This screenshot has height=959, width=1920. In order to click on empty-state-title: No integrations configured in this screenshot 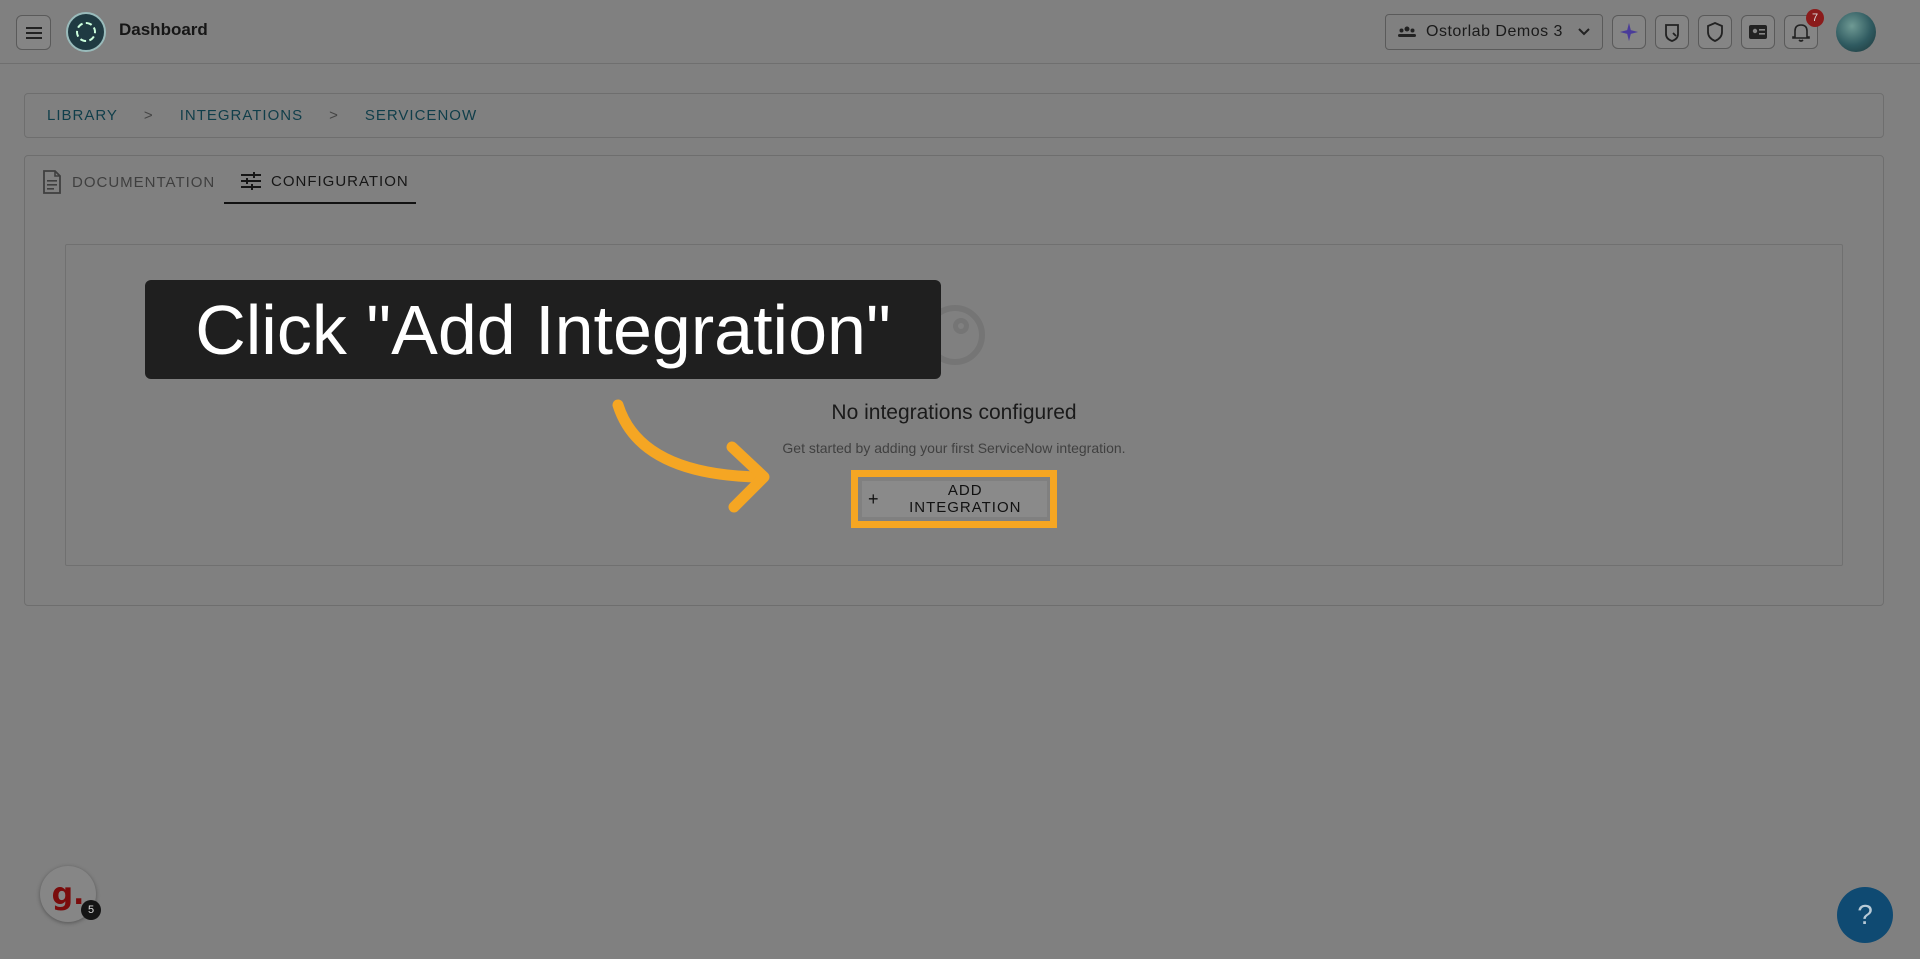, I will do `click(954, 412)`.